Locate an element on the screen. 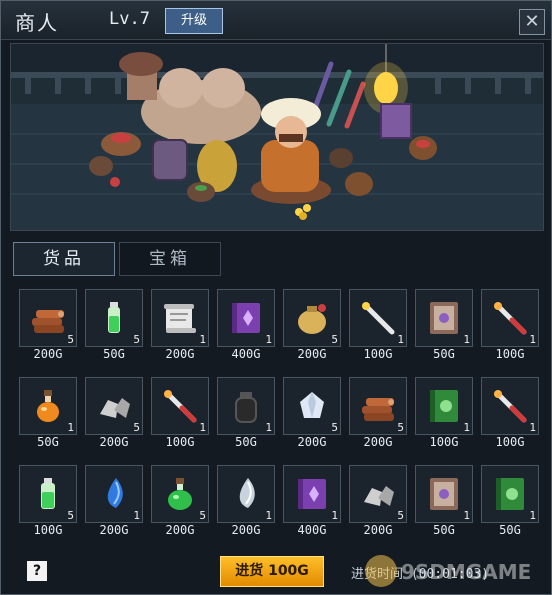 The height and width of the screenshot is (595, 552). iron-ore-icon is located at coordinates (115, 408).